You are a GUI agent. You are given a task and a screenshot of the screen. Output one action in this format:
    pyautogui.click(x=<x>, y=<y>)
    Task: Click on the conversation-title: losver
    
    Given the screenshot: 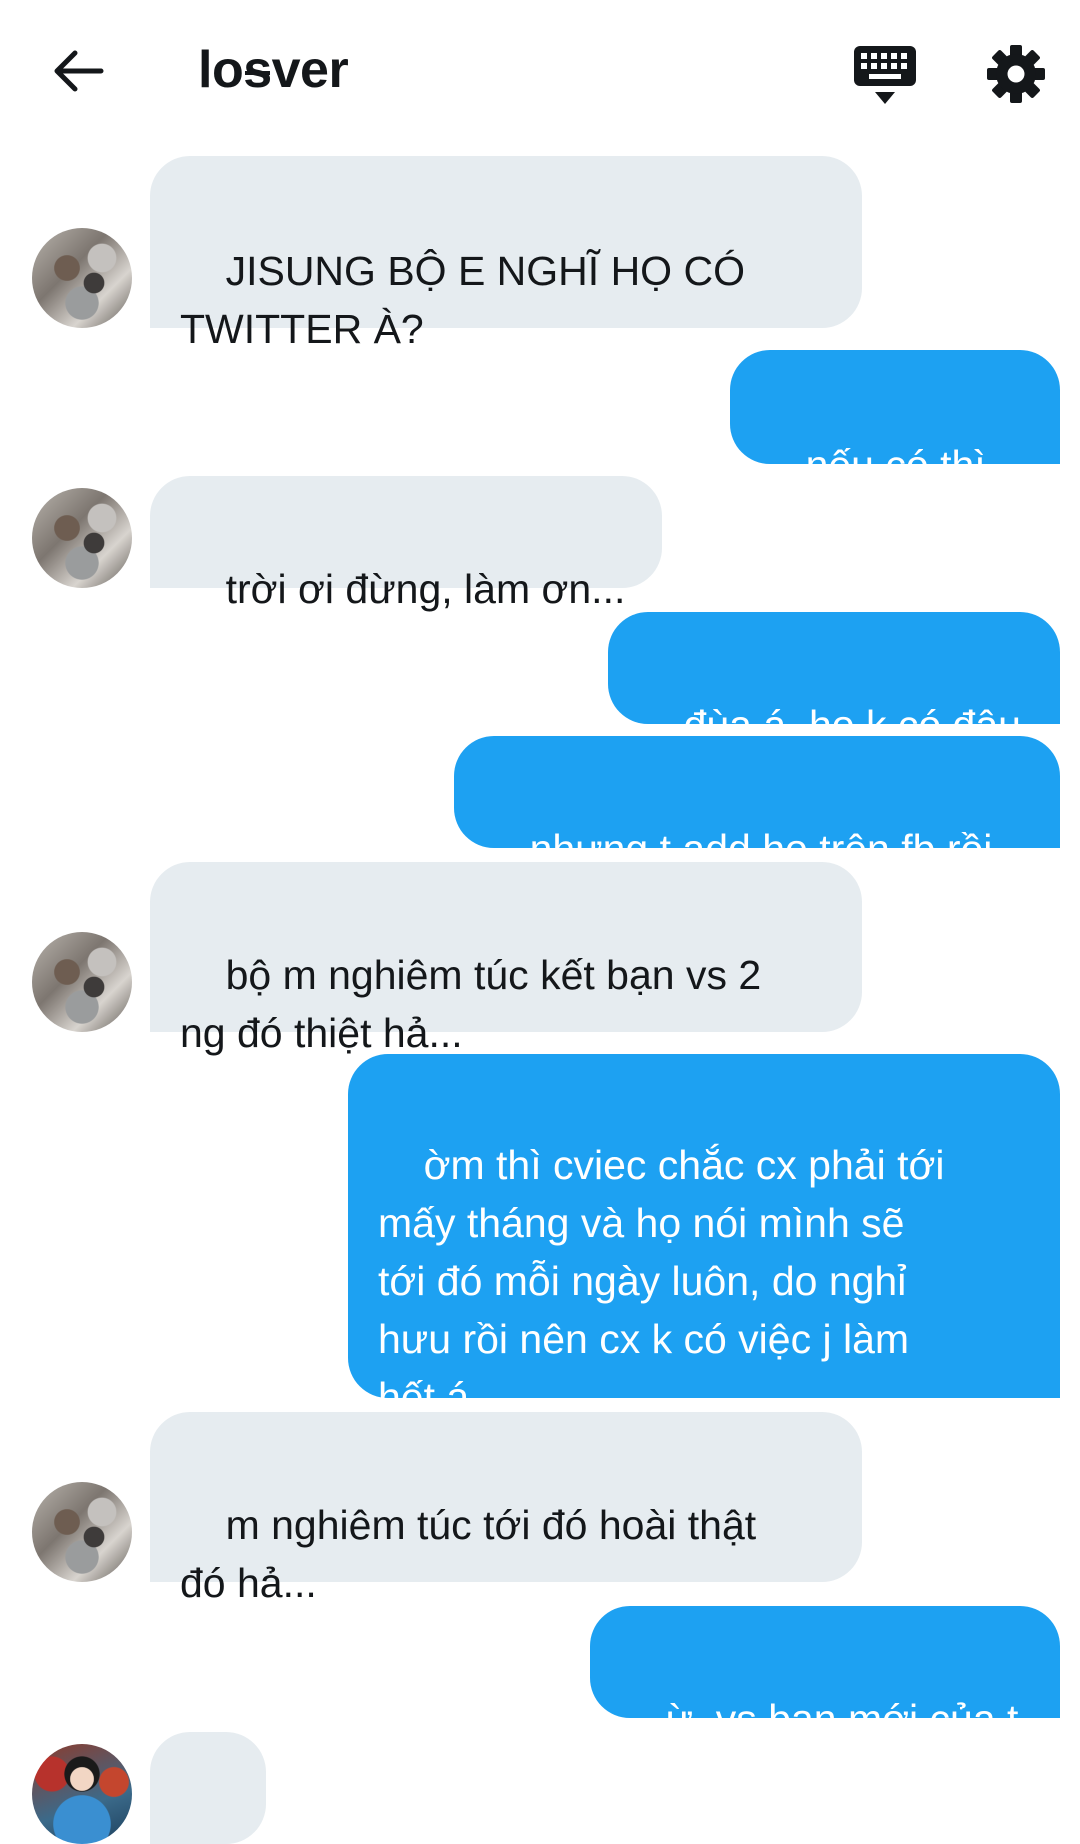 What is the action you would take?
    pyautogui.click(x=273, y=70)
    